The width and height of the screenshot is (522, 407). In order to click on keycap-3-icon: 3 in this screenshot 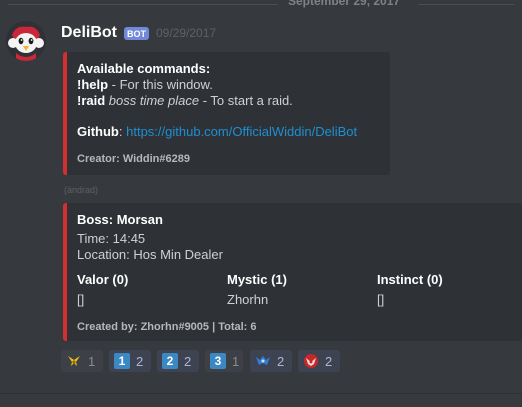, I will do `click(218, 361)`.